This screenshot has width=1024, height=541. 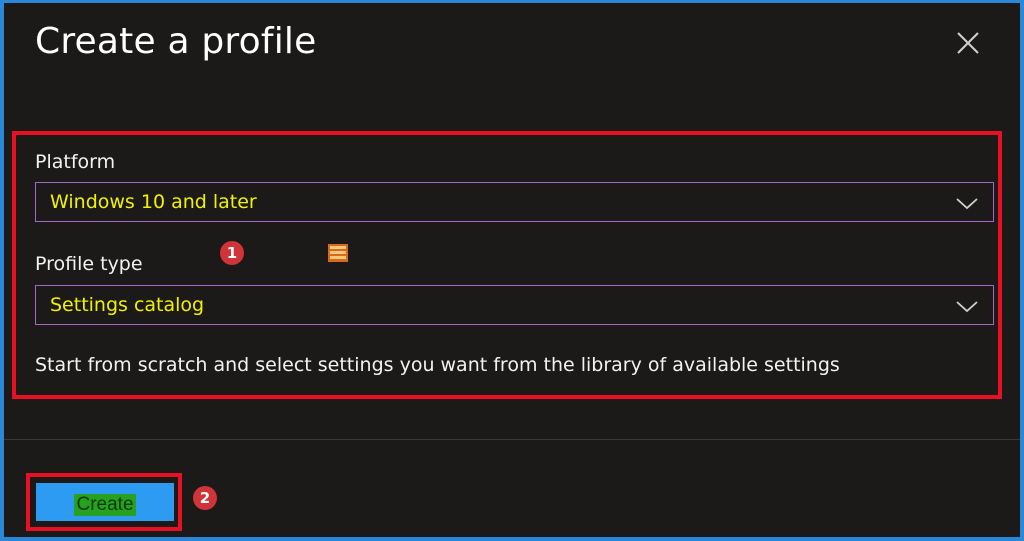 What do you see at coordinates (514, 305) in the screenshot?
I see `profile-type-select: Settings catalog` at bounding box center [514, 305].